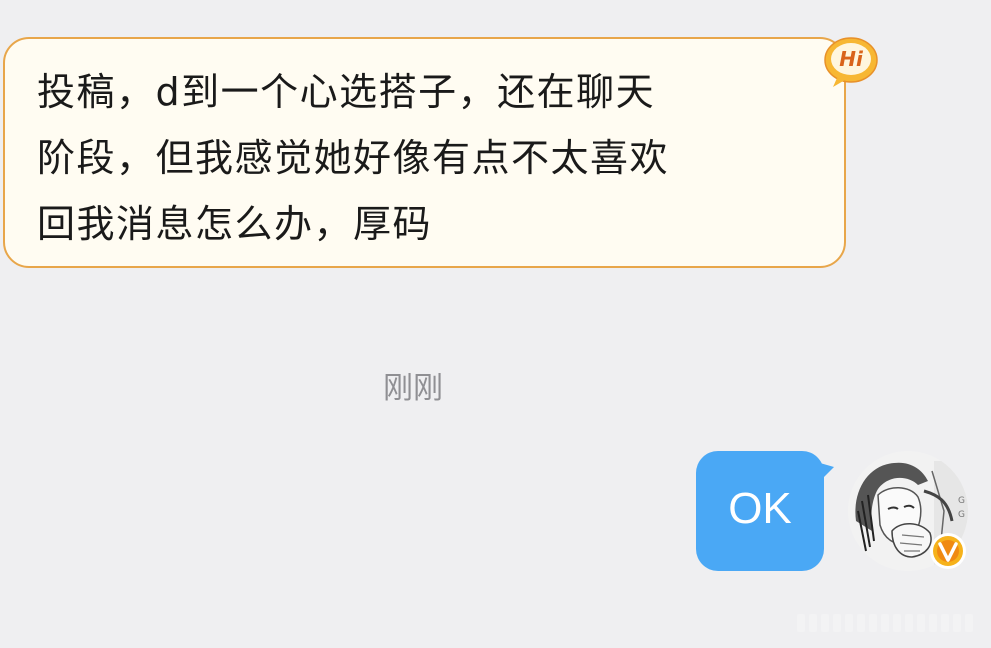 The image size is (991, 648). I want to click on avatar: G G, so click(908, 511).